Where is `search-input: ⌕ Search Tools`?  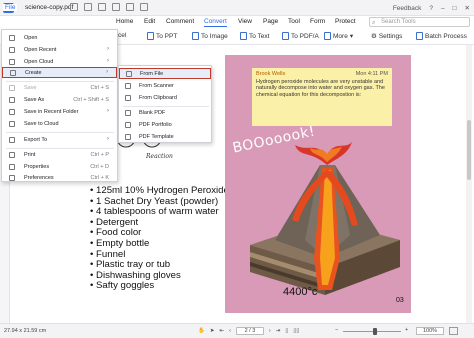
search-input: ⌕ Search Tools is located at coordinates (419, 22).